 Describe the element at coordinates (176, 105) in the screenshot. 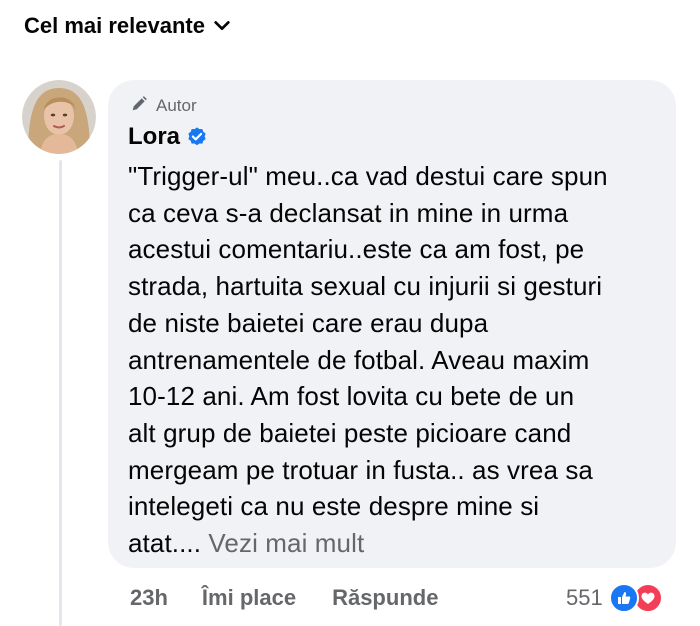

I see `author-badge-label: Autor` at that location.